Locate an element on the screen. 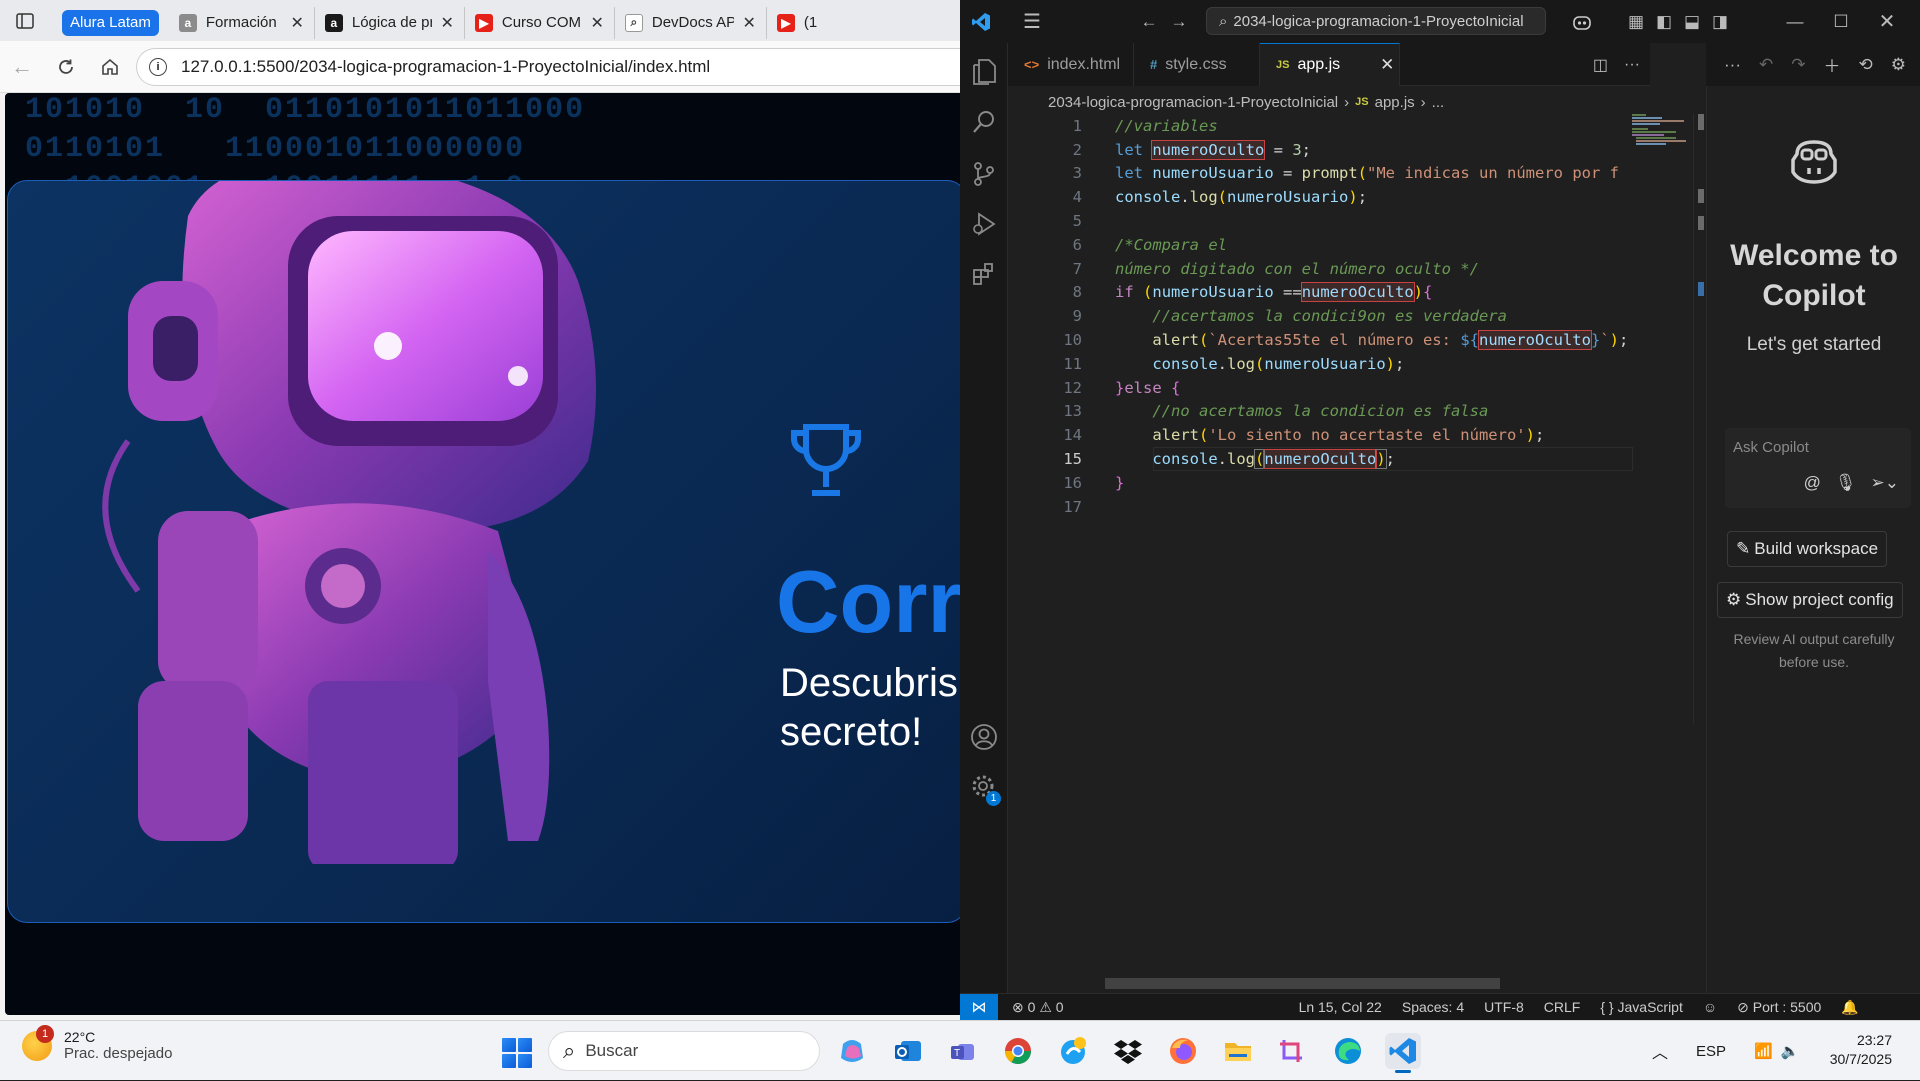 This screenshot has height=1081, width=1920. info-icon: i is located at coordinates (158, 66).